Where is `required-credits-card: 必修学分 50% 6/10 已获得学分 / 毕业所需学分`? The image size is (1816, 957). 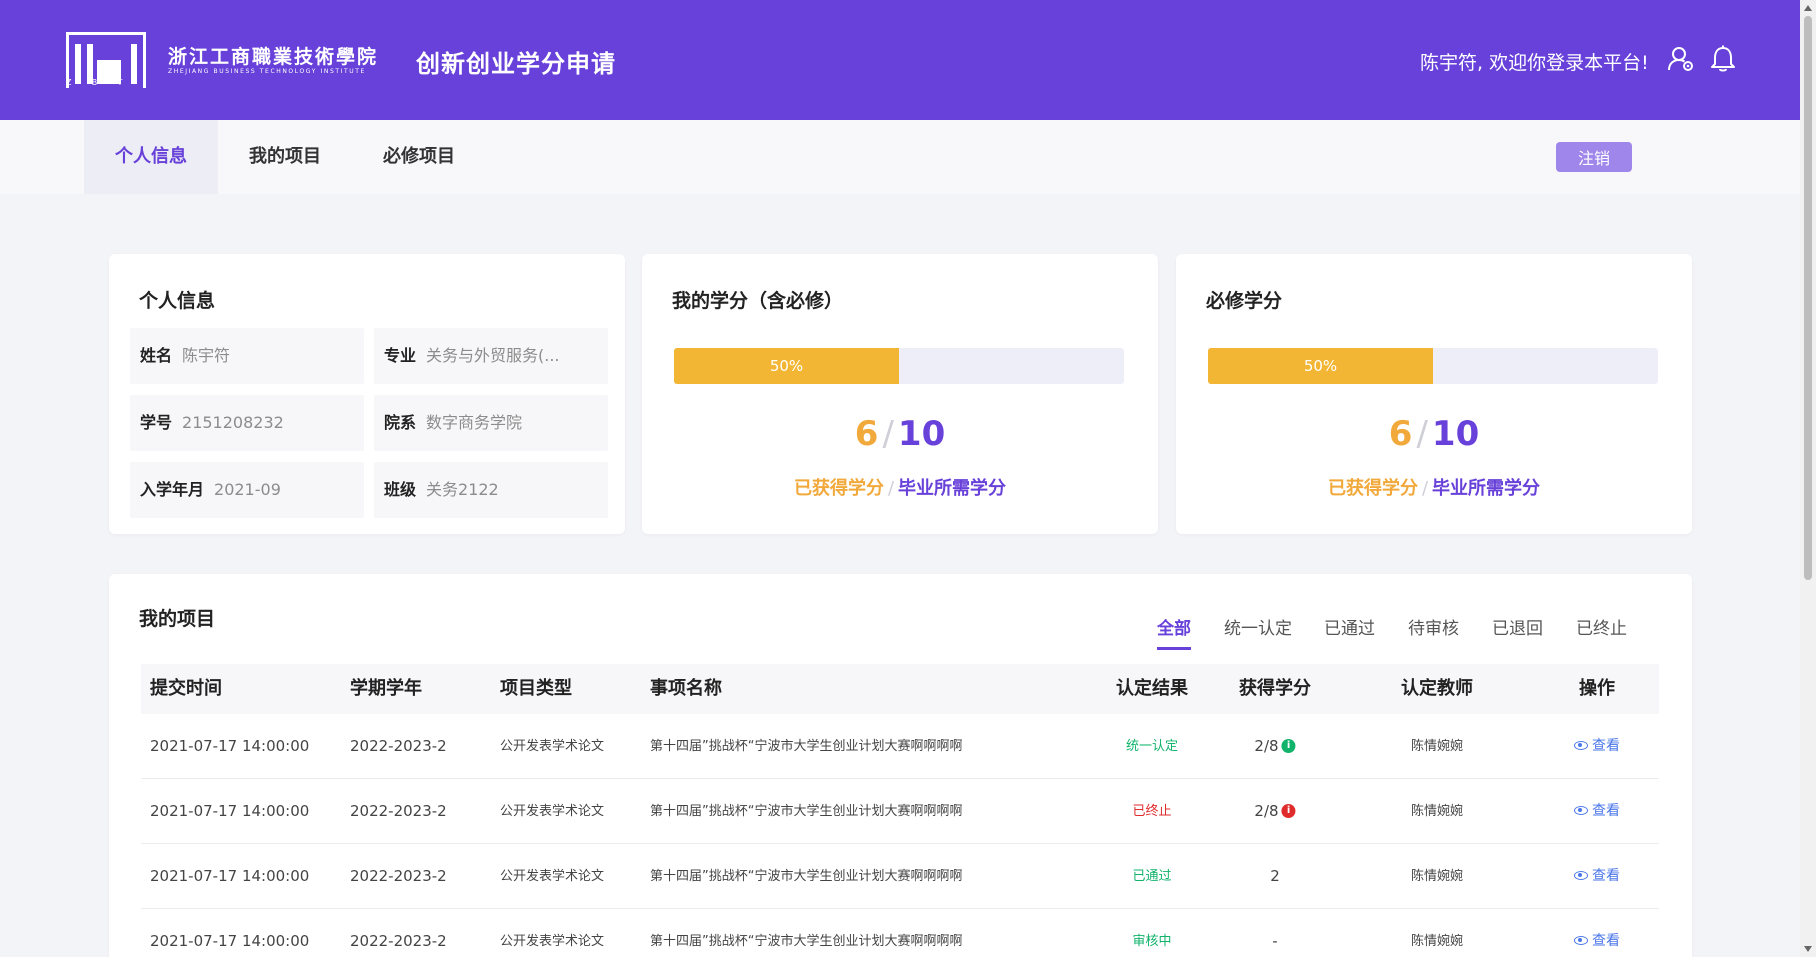 required-credits-card: 必修学分 50% 6/10 已获得学分 / 毕业所需学分 is located at coordinates (1434, 394).